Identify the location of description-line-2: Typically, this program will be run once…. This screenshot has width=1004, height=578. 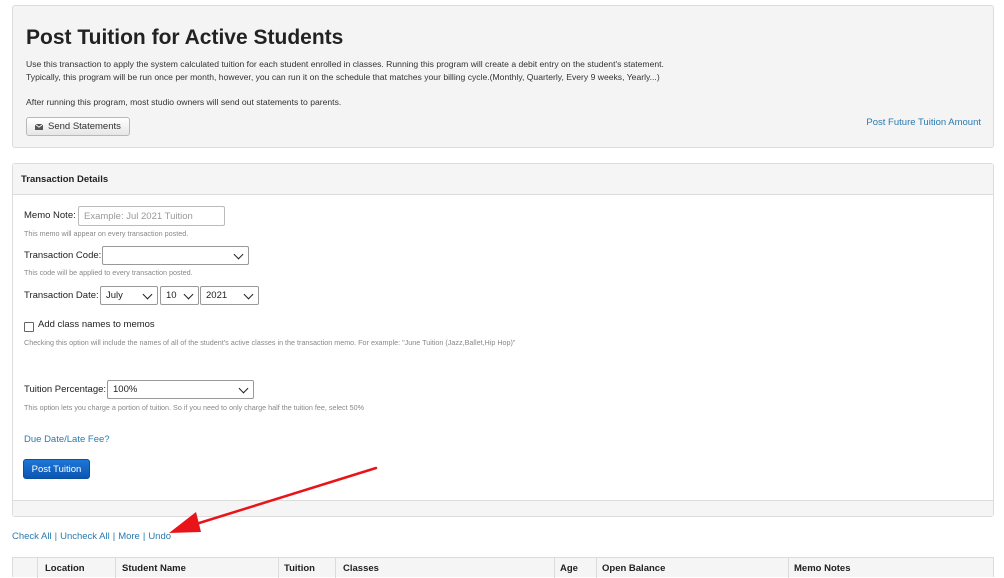
(343, 77).